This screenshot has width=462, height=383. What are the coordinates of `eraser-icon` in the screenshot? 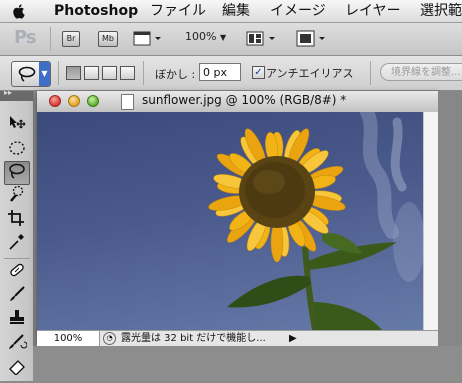 It's located at (17, 368).